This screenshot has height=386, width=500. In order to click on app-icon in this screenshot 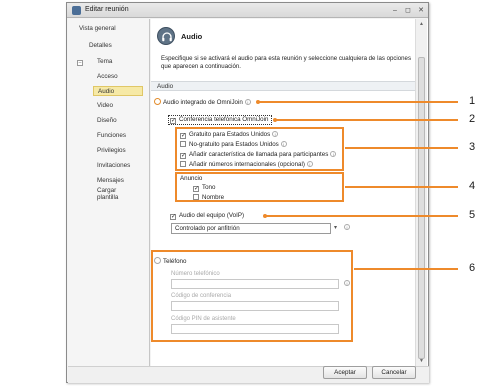, I will do `click(76, 10)`.